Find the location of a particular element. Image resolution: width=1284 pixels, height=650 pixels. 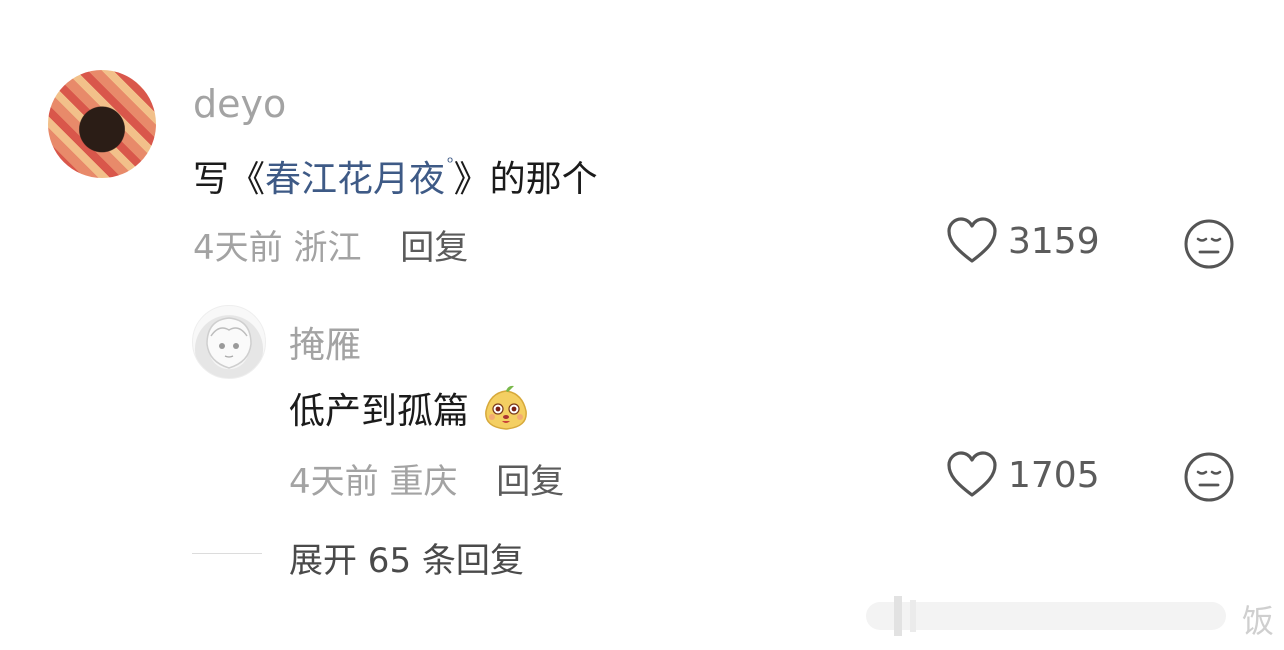

comment-text-prefix: 写《 is located at coordinates (229, 179).